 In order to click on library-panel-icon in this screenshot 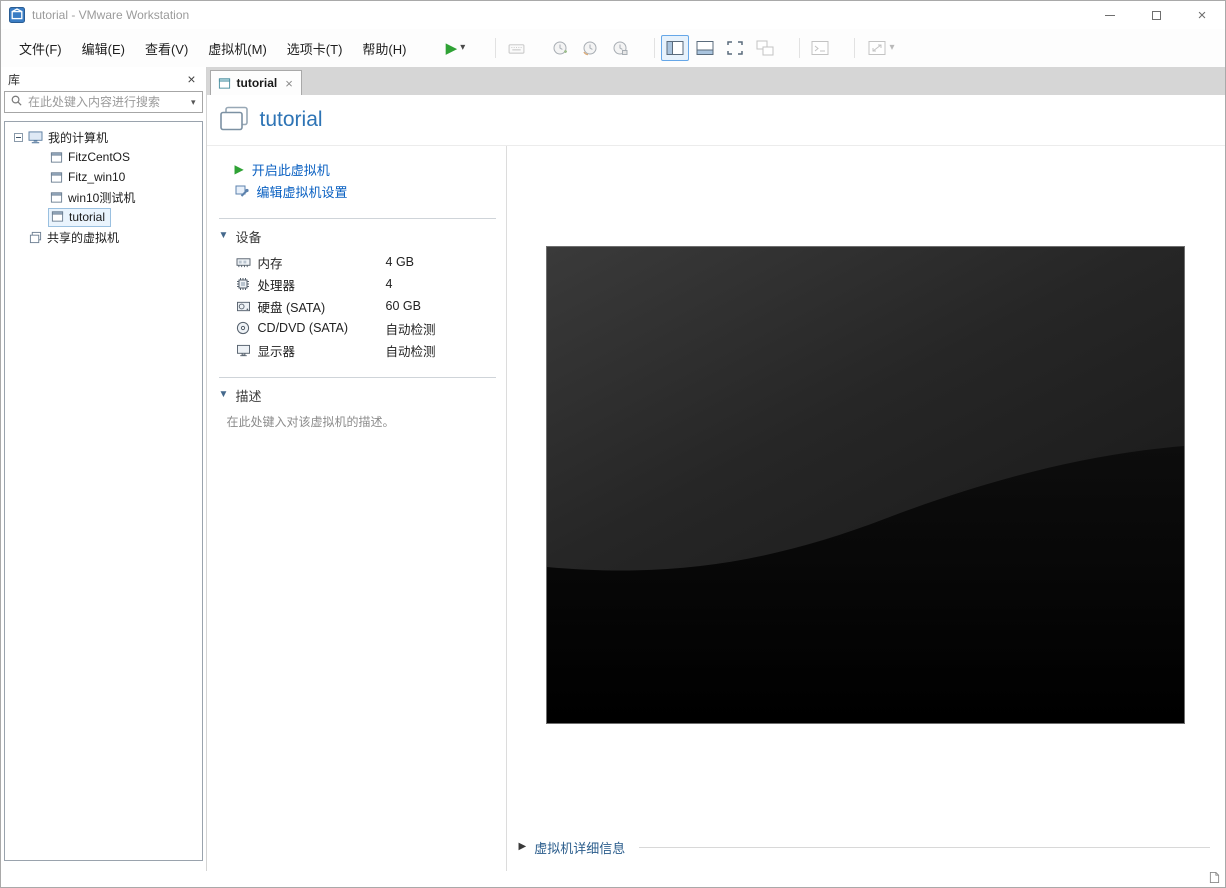, I will do `click(675, 48)`.